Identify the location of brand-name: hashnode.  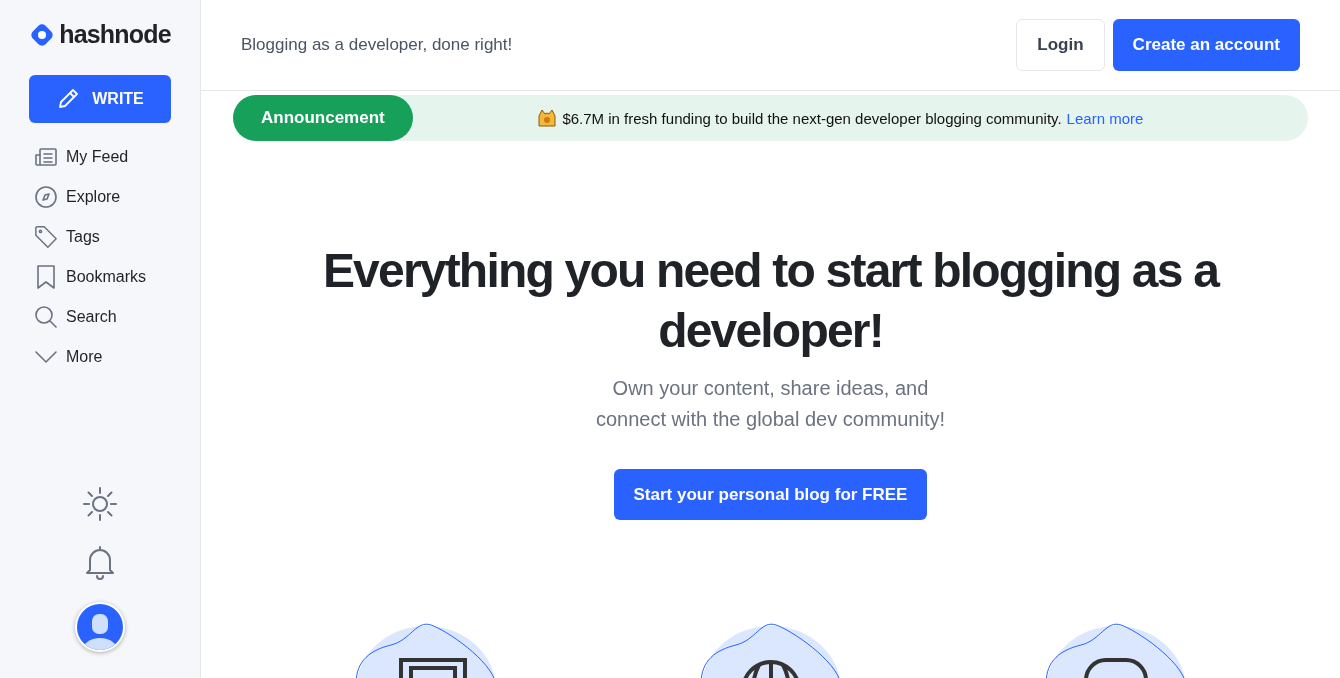
(115, 34).